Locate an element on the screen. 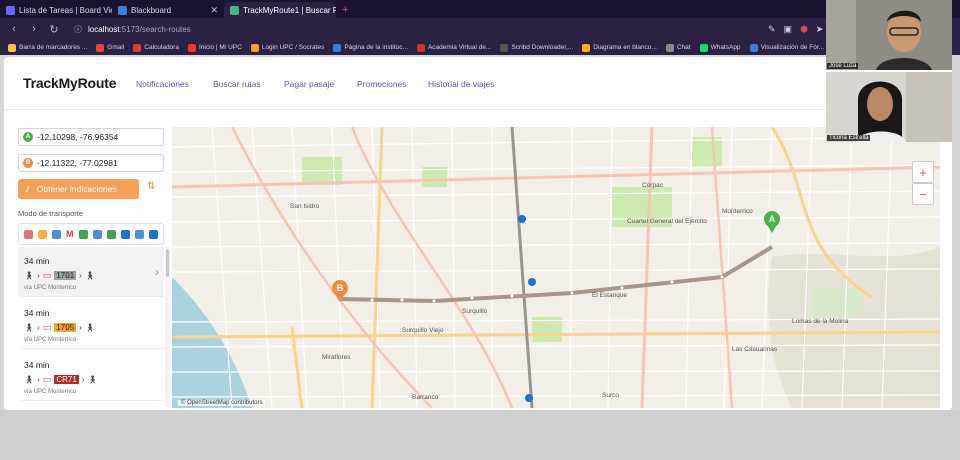  forward-icon: › is located at coordinates (34, 29).